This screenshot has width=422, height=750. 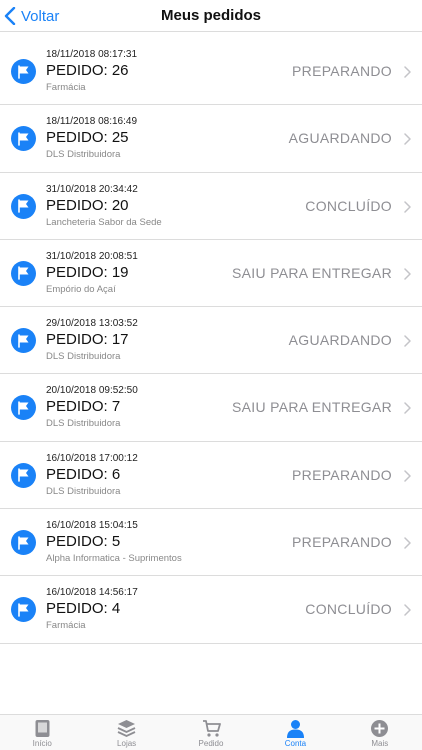 What do you see at coordinates (92, 593) in the screenshot?
I see `order-date: 16/10/2018 14:56:17` at bounding box center [92, 593].